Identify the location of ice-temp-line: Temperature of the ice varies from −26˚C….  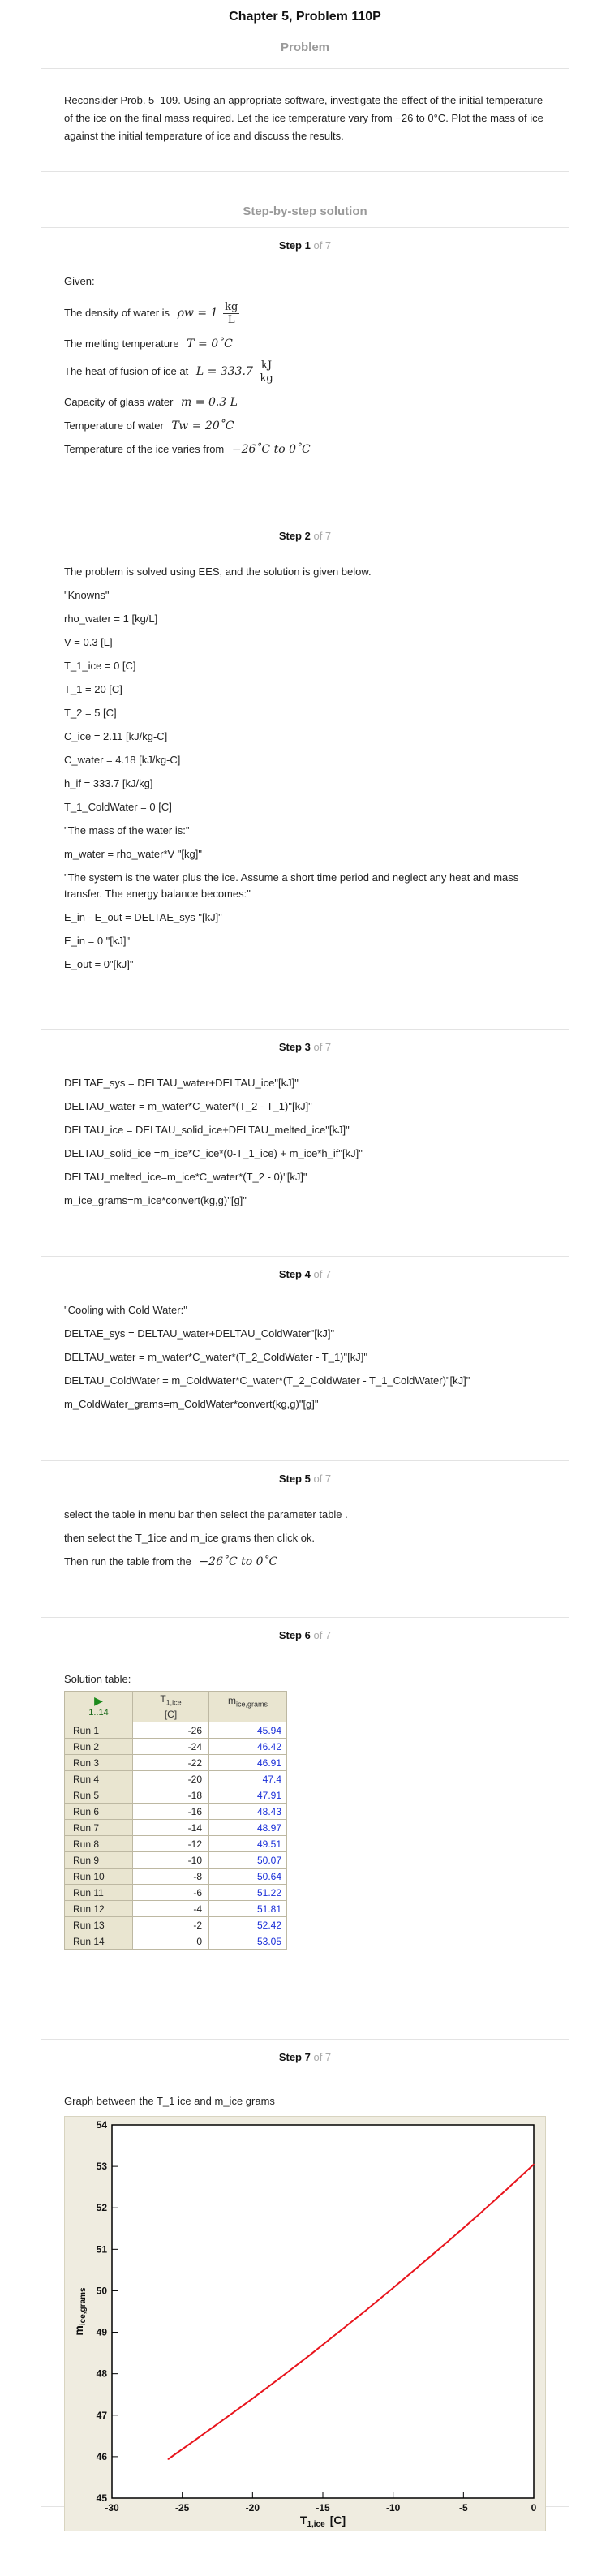
(305, 449).